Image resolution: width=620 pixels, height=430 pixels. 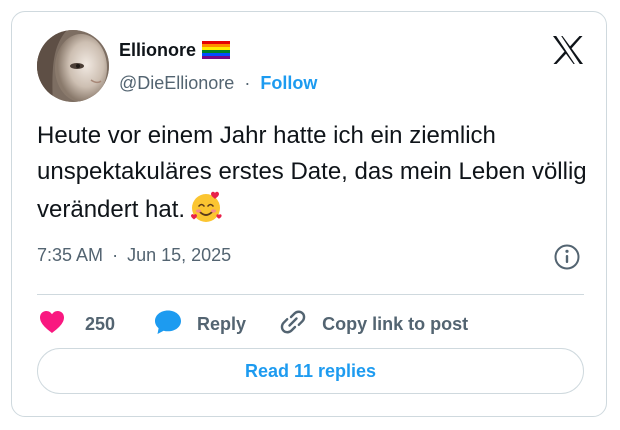 I want to click on post-date: Jun 15, 2025, so click(x=179, y=255).